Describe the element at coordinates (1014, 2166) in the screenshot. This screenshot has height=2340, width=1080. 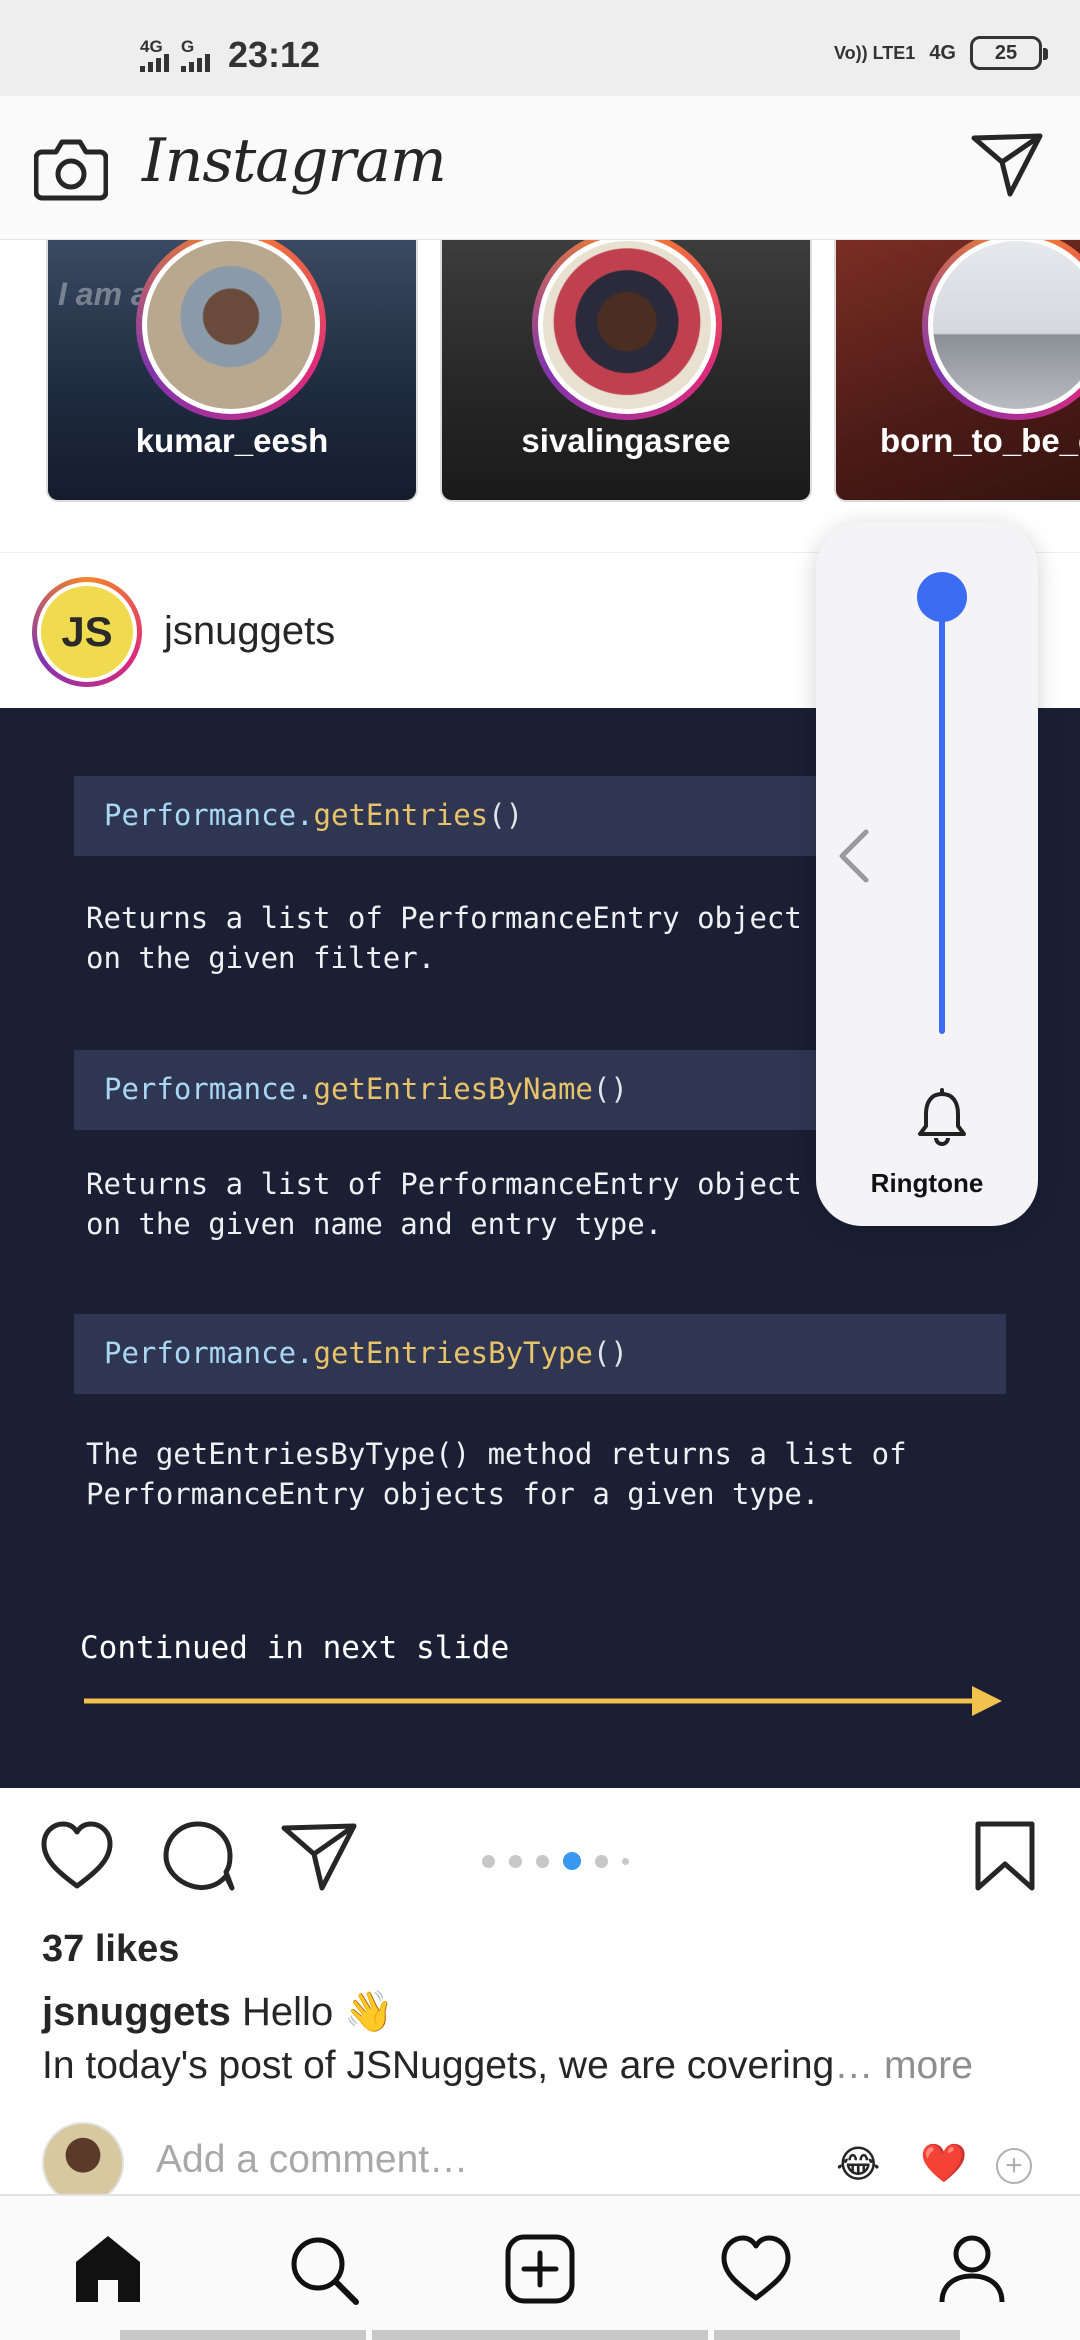
I see `plus-circle-icon: +` at that location.